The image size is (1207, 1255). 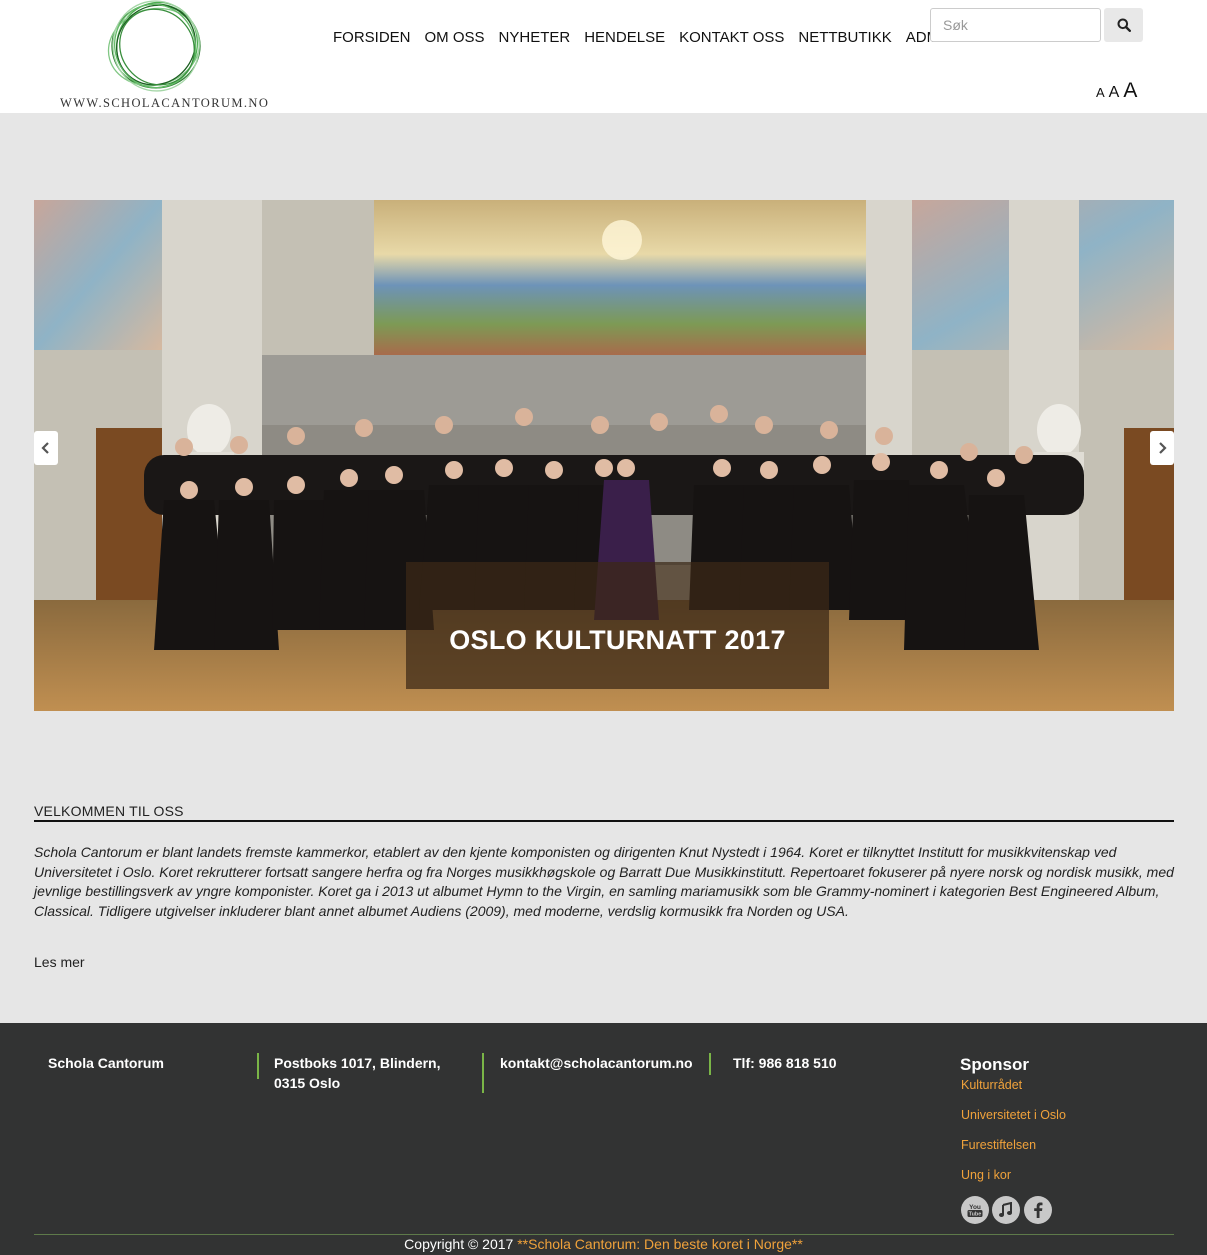 I want to click on search-button, so click(x=1123, y=25).